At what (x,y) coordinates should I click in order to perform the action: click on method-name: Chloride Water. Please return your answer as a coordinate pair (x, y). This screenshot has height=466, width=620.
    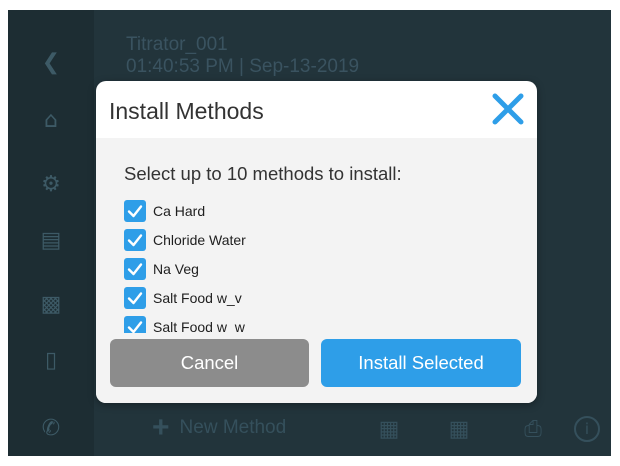
    Looking at the image, I should click on (199, 239).